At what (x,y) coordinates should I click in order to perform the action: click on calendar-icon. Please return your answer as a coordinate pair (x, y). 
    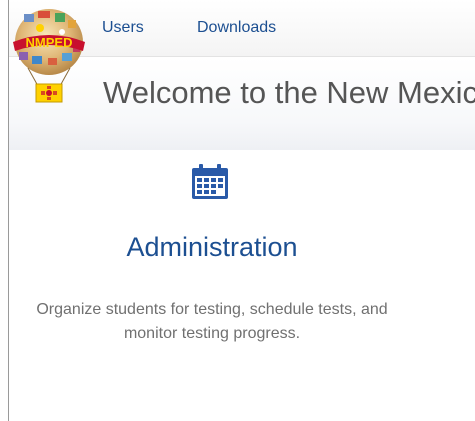
    Looking at the image, I should click on (210, 182).